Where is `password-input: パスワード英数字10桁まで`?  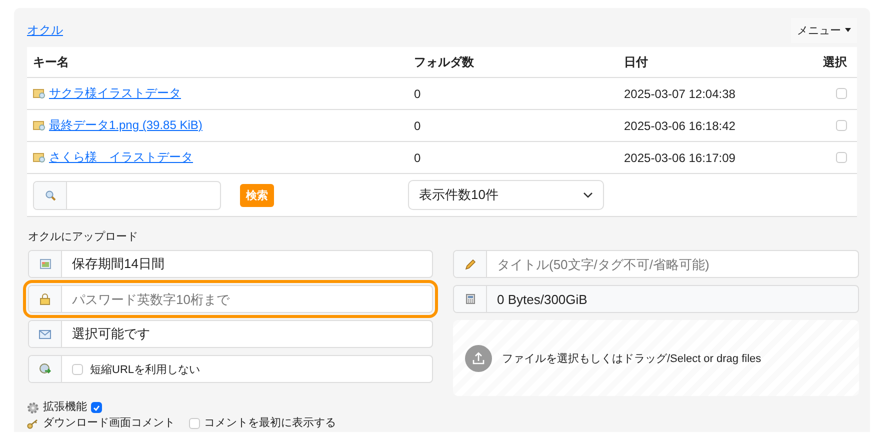 password-input: パスワード英数字10桁まで is located at coordinates (247, 299).